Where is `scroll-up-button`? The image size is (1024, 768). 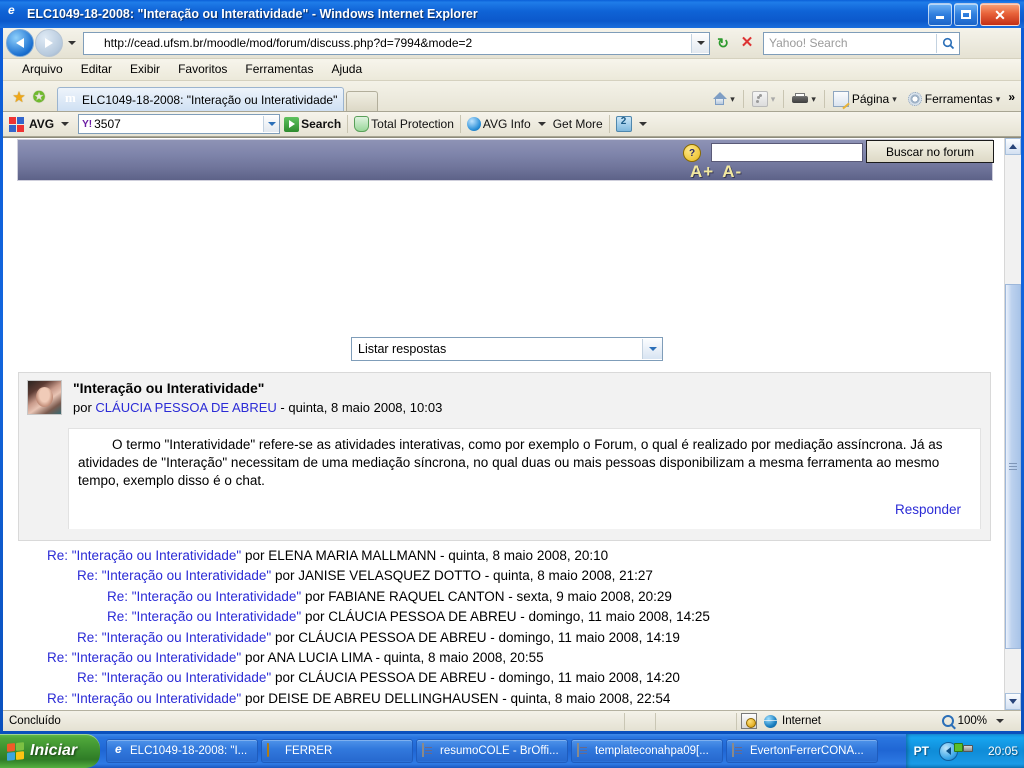
scroll-up-button is located at coordinates (1013, 146).